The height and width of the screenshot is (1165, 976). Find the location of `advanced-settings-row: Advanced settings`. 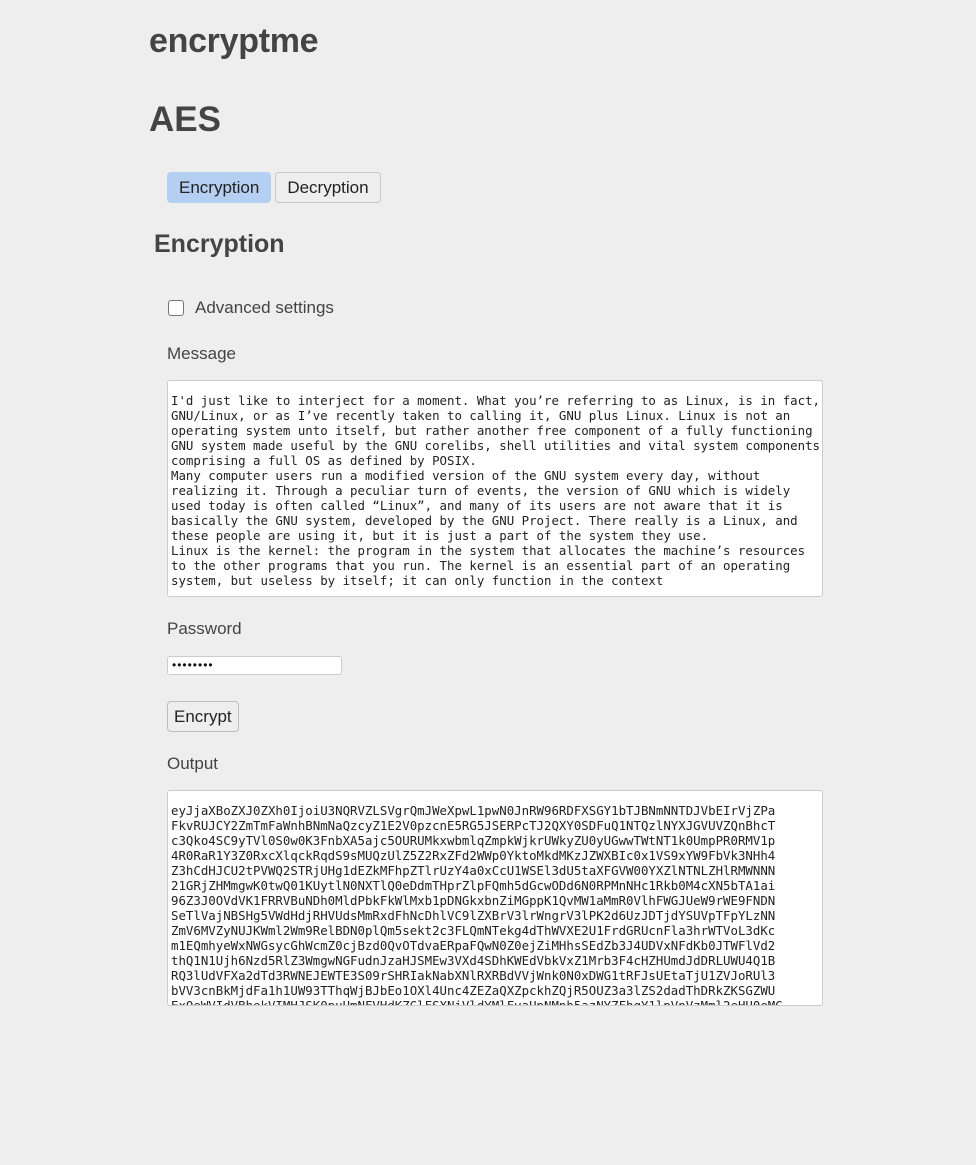

advanced-settings-row: Advanced settings is located at coordinates (251, 308).